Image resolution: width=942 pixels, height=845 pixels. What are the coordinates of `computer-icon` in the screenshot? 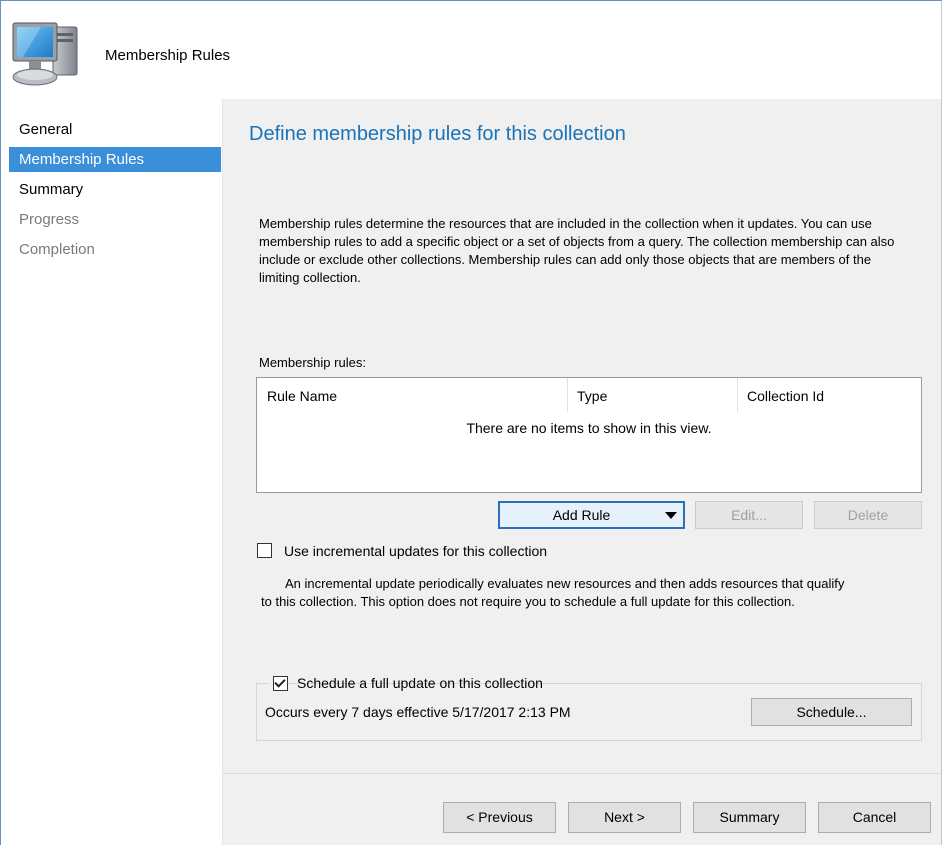 It's located at (45, 54).